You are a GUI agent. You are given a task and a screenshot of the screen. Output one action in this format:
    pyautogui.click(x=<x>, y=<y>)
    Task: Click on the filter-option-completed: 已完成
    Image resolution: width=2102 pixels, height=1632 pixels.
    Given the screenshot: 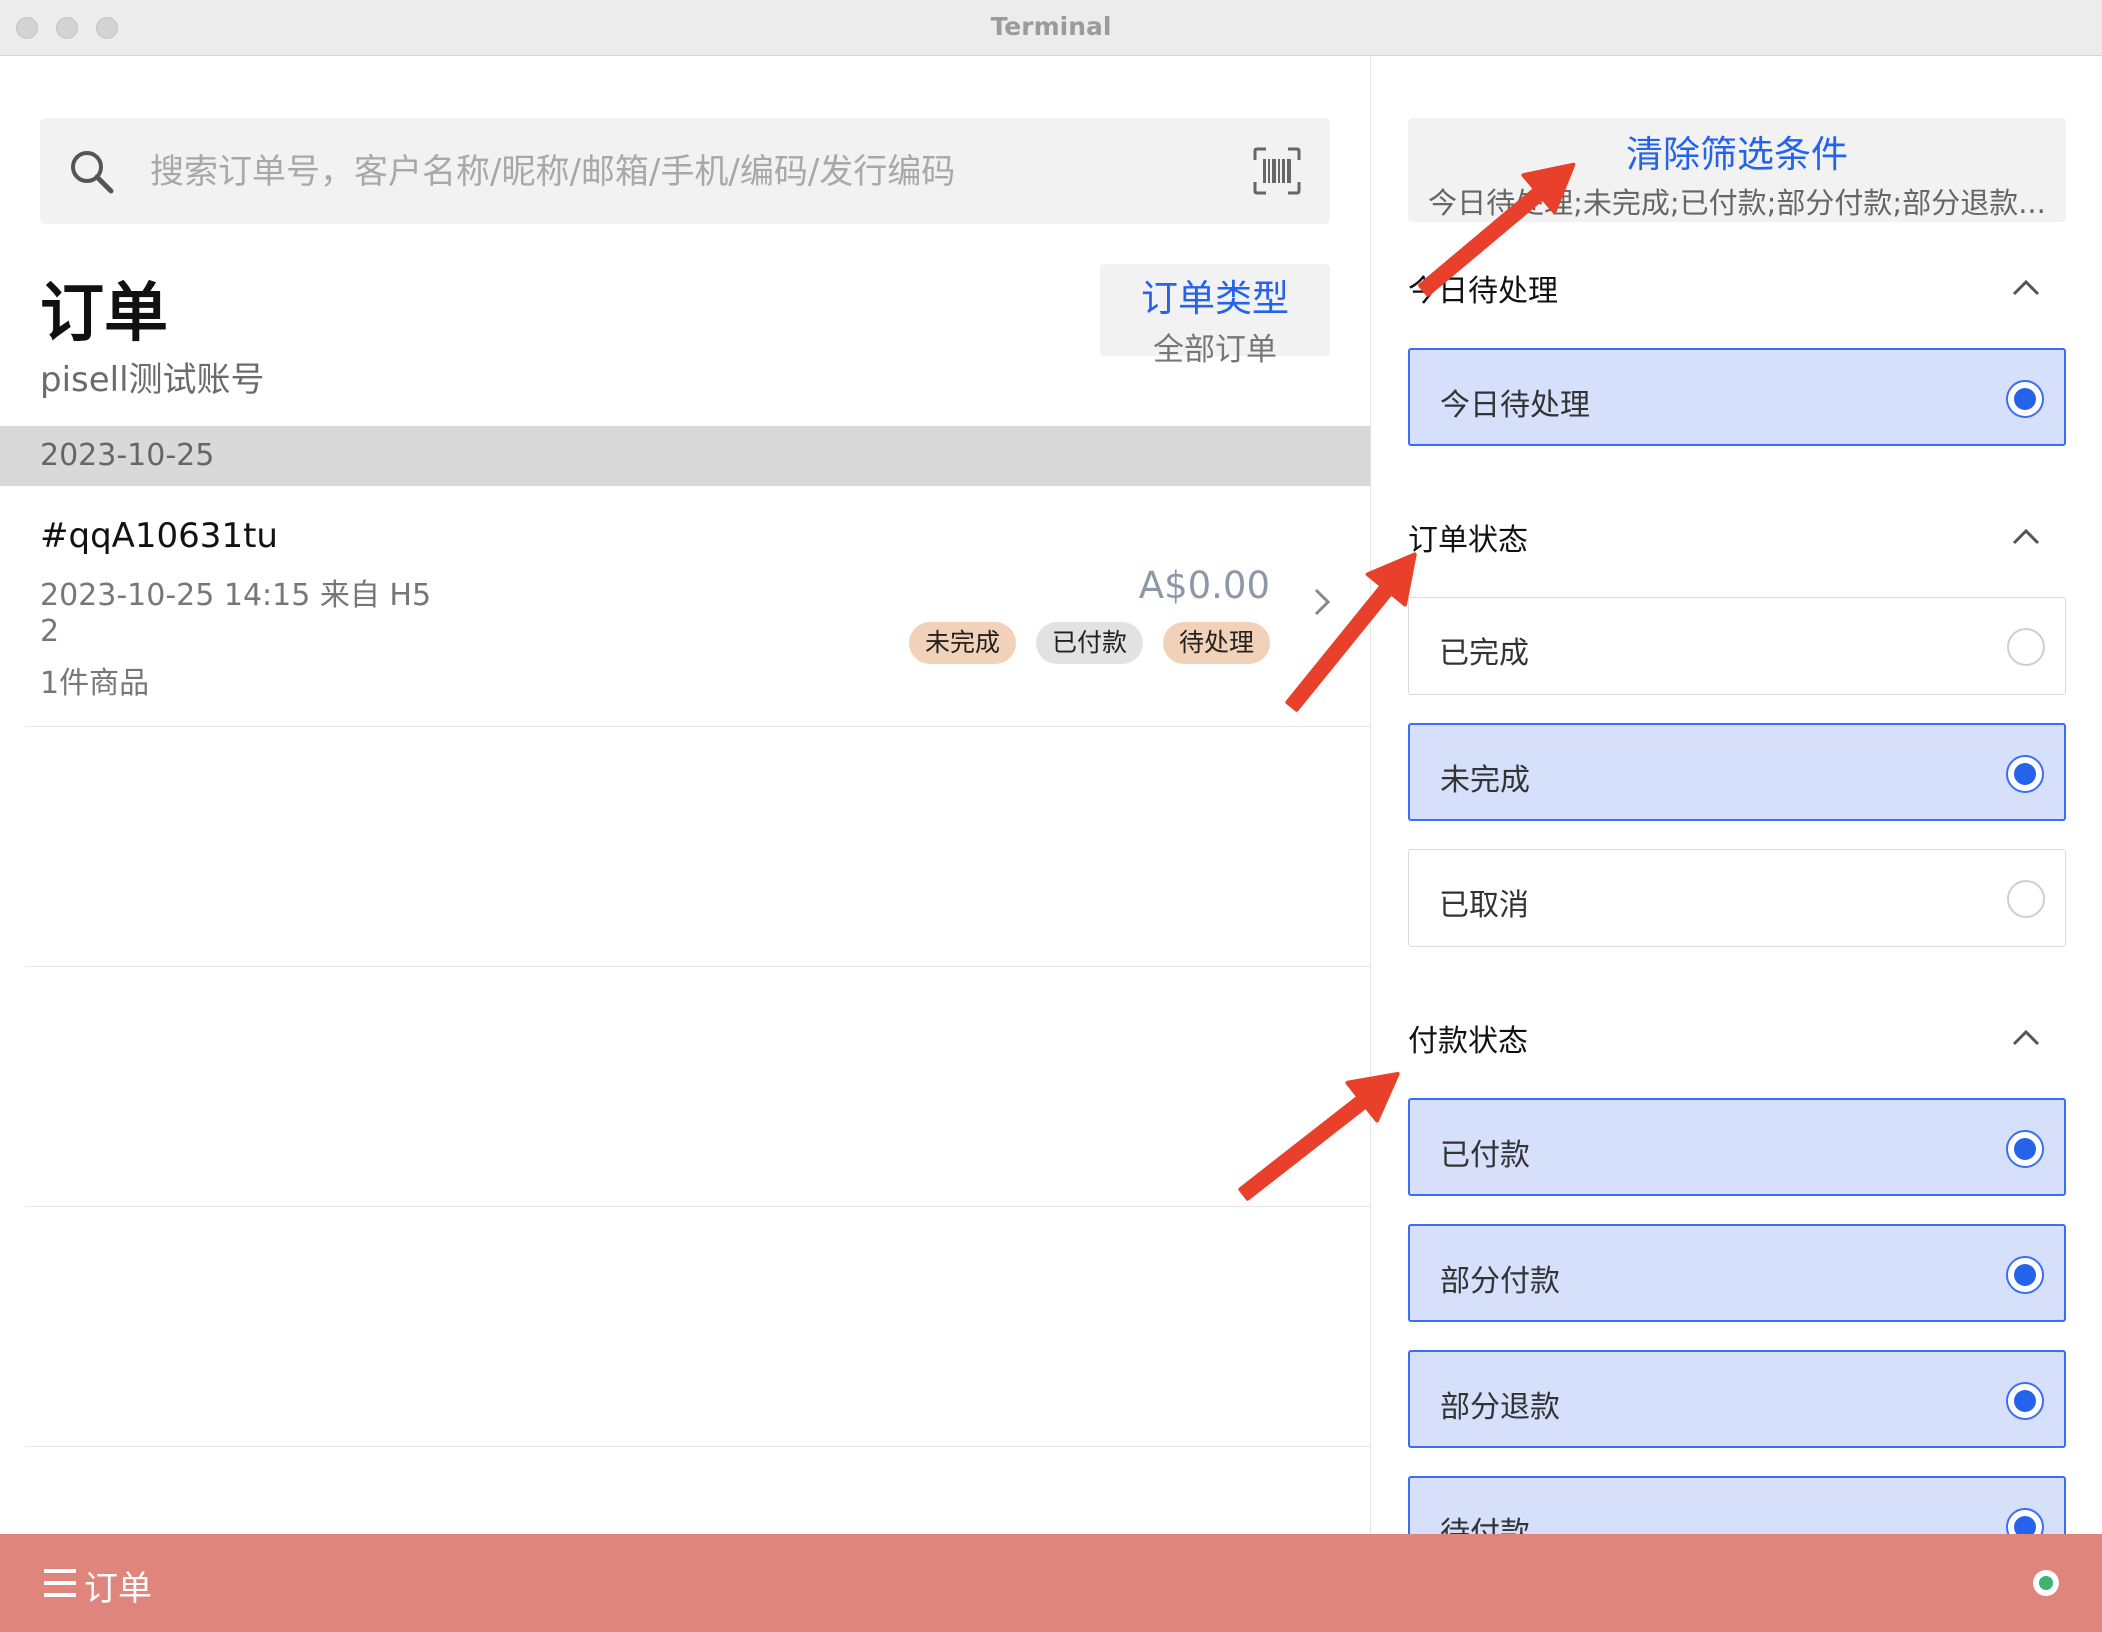 What is the action you would take?
    pyautogui.click(x=1737, y=646)
    